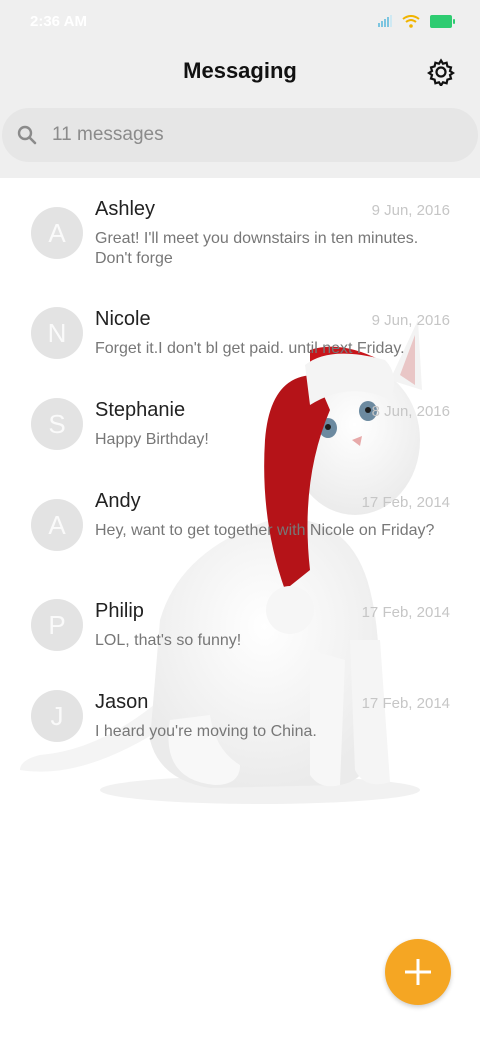  Describe the element at coordinates (240, 70) in the screenshot. I see `page-title: Messaging` at that location.